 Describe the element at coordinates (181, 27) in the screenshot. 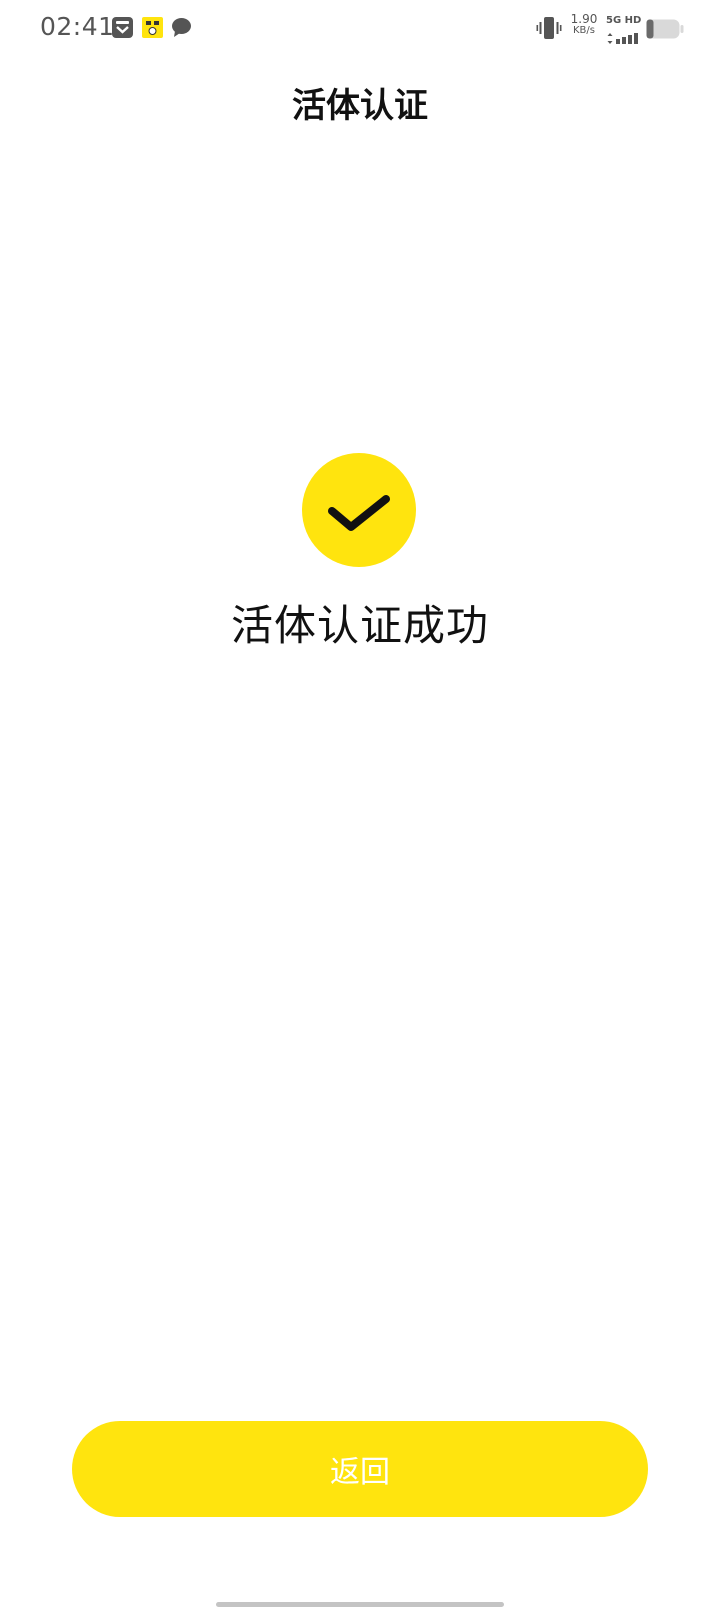

I see `message-icon` at that location.